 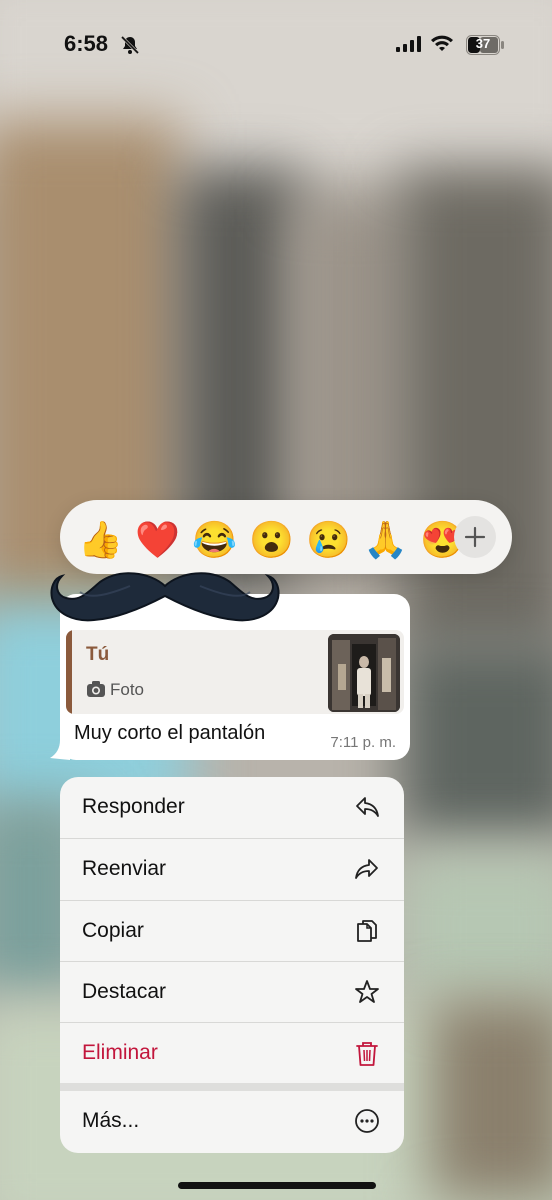 What do you see at coordinates (232, 931) in the screenshot?
I see `menu-item-copy: Copiar` at bounding box center [232, 931].